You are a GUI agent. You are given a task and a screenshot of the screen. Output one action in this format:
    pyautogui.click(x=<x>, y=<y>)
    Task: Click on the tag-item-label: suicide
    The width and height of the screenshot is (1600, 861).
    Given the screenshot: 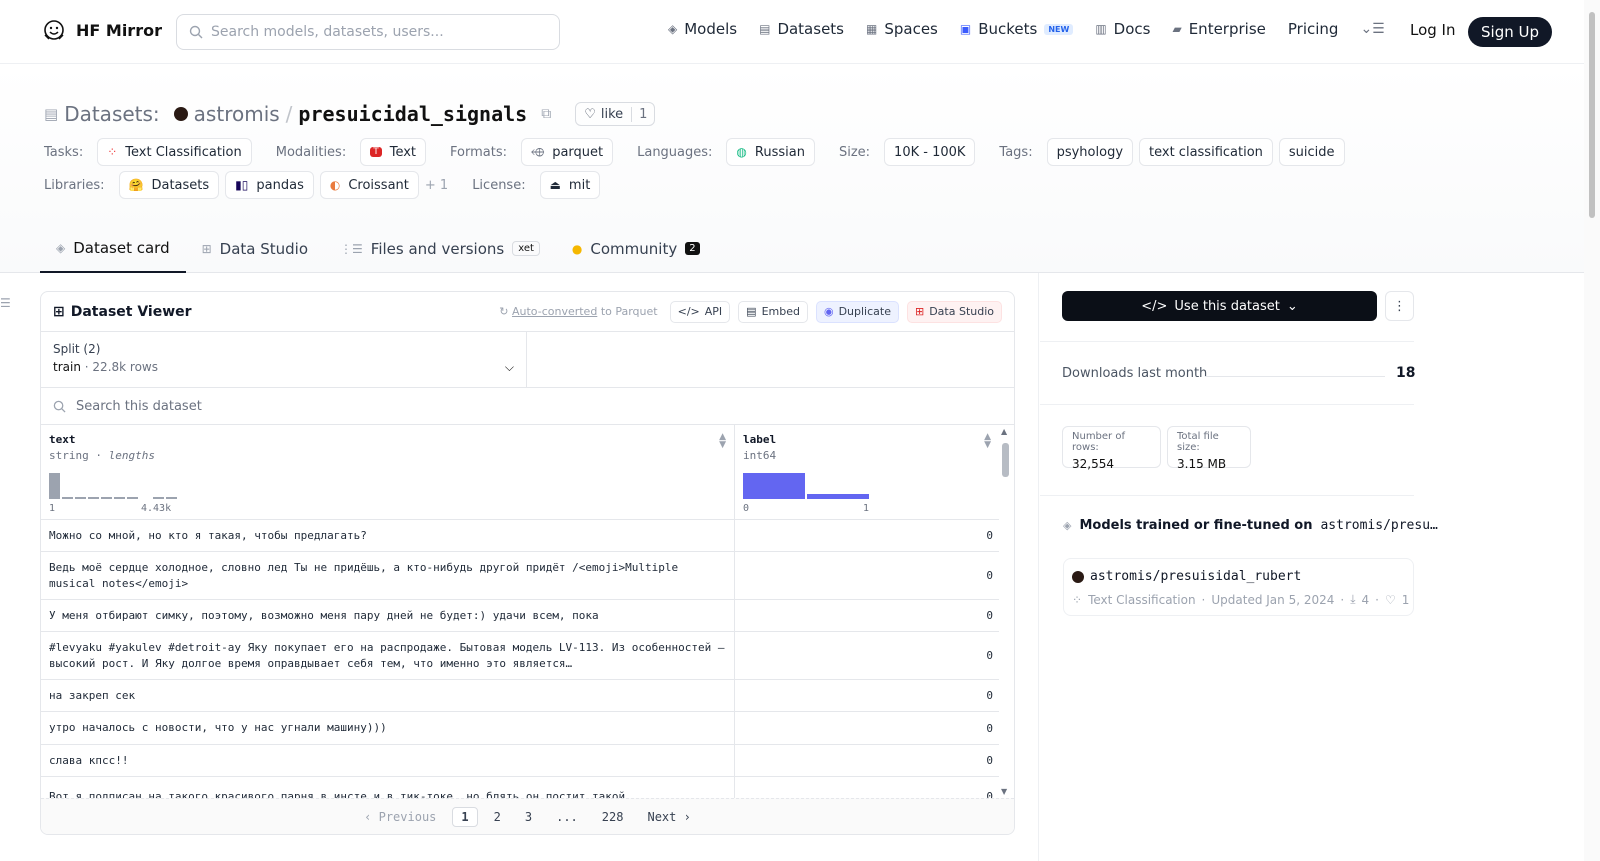 What is the action you would take?
    pyautogui.click(x=1311, y=152)
    